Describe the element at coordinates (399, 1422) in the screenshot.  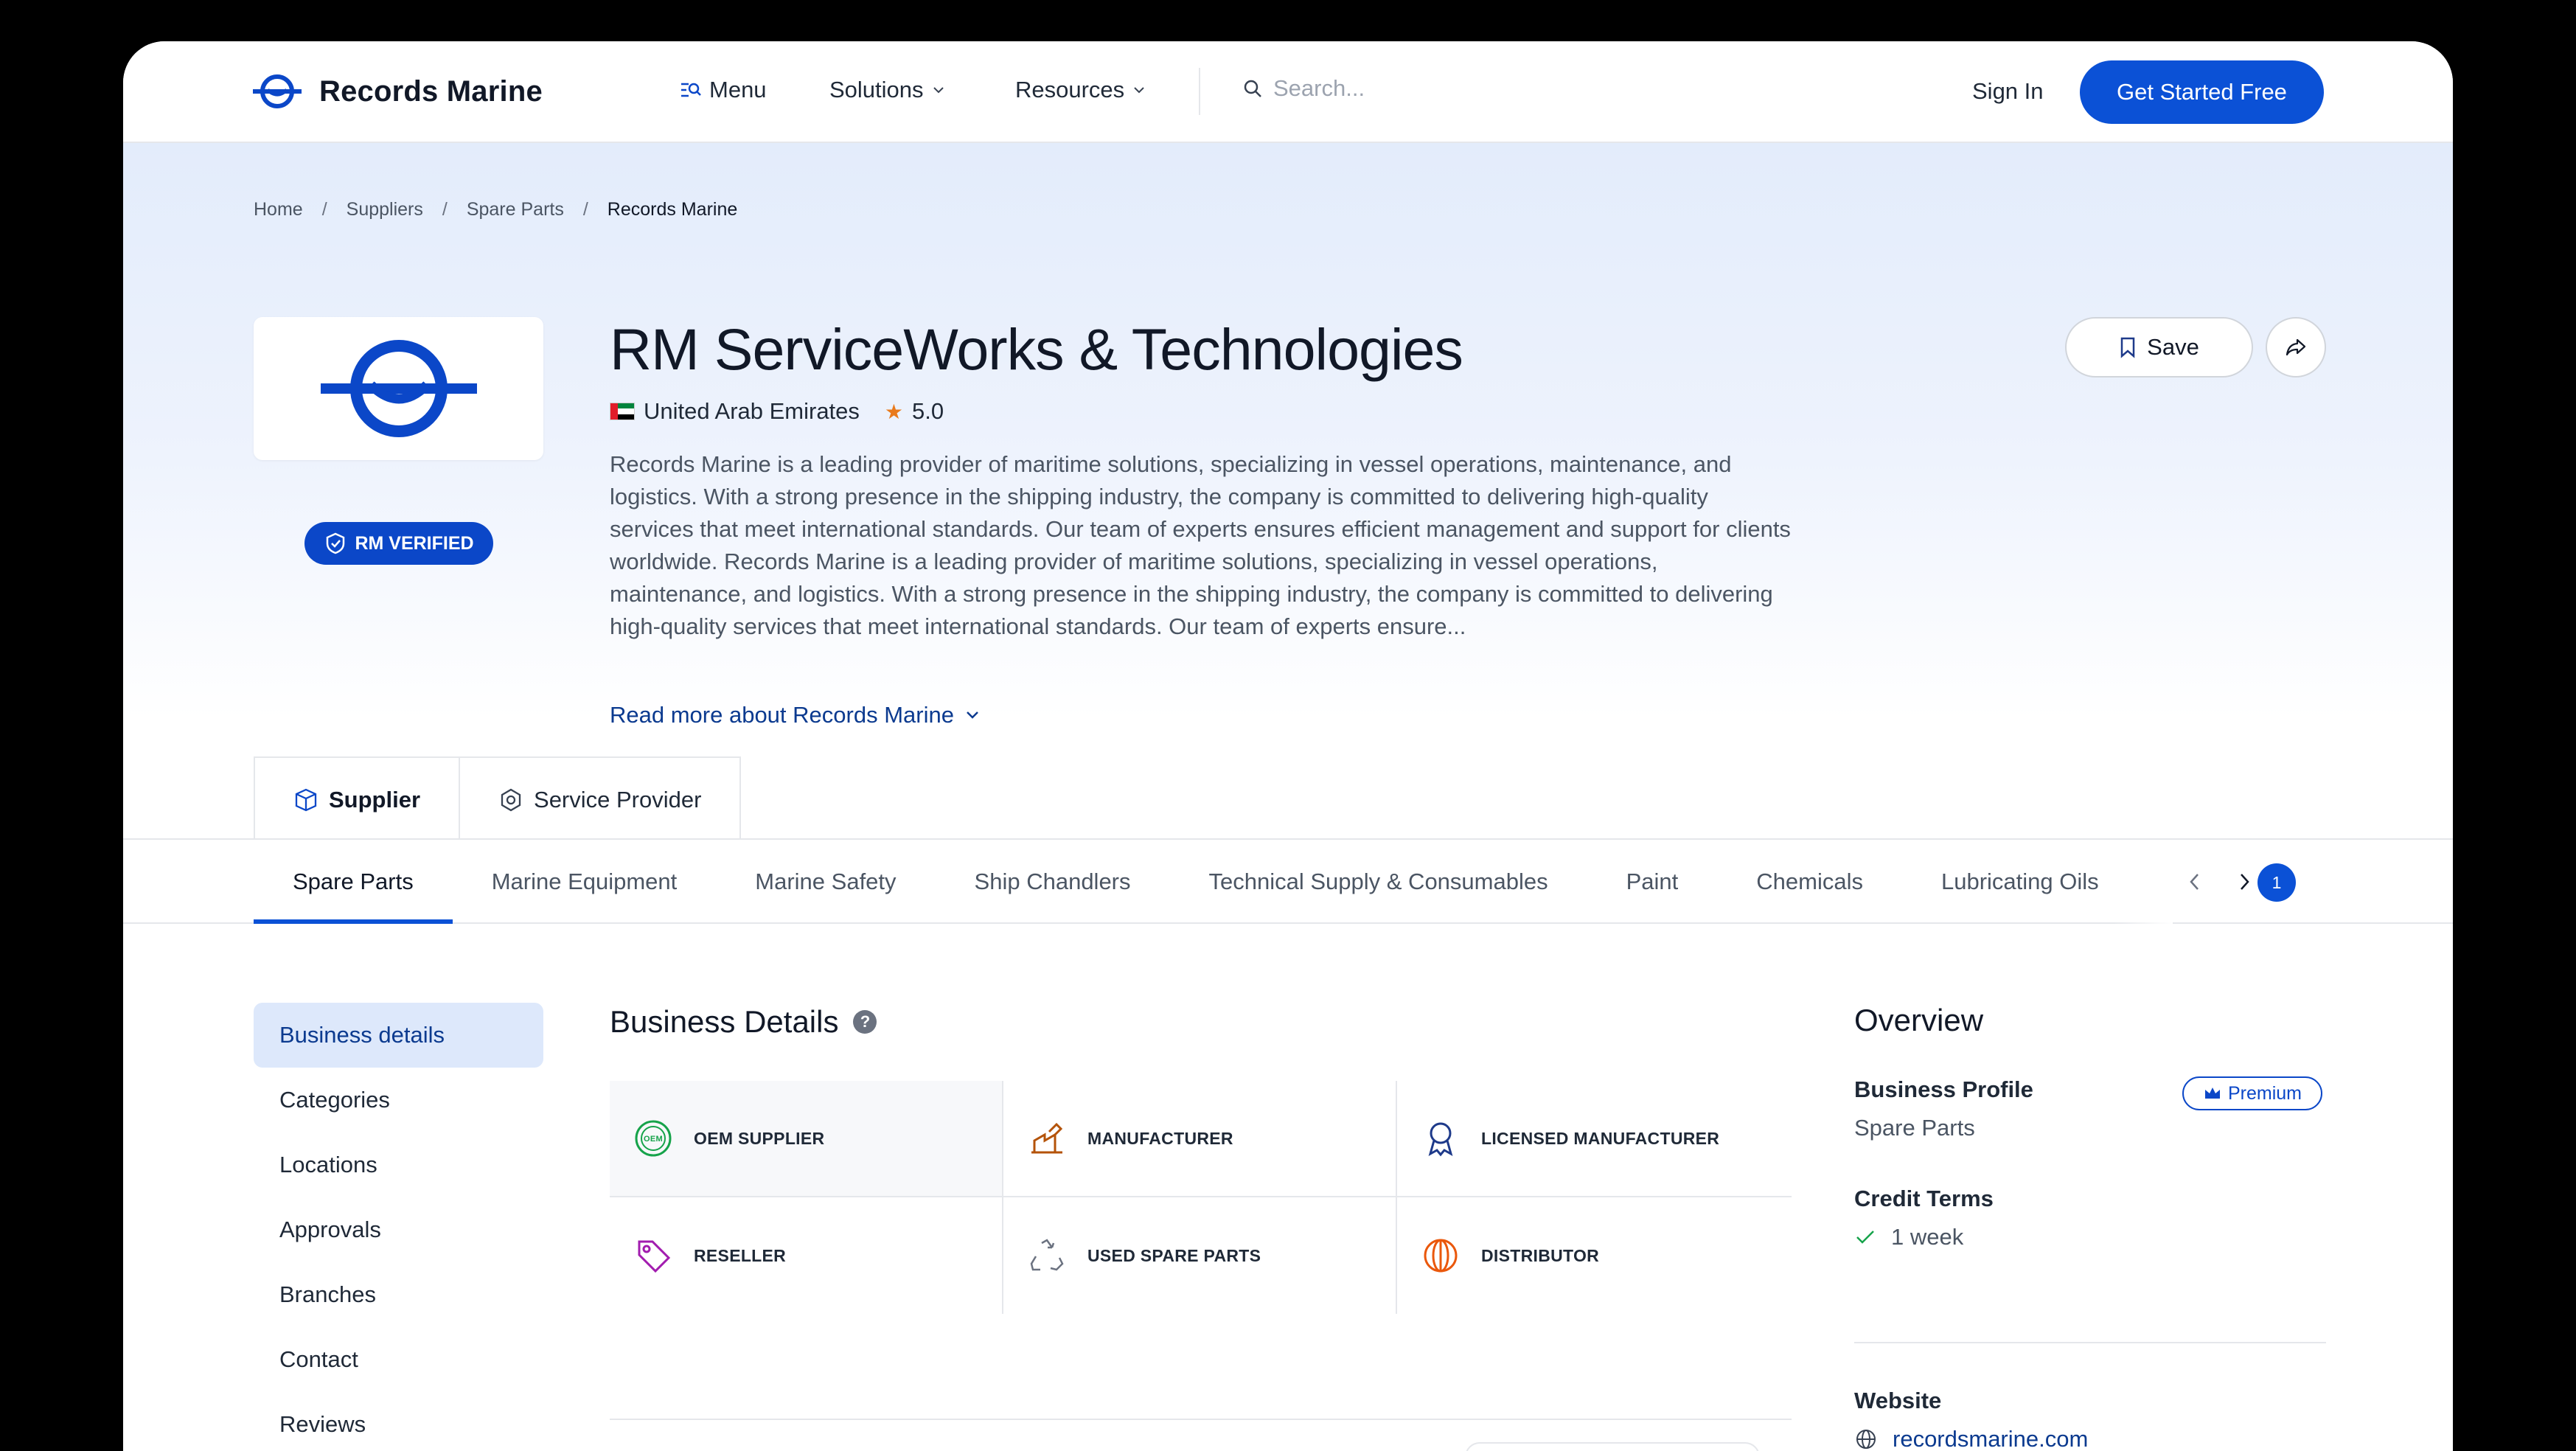
I see `sidebar-item-reviews: Reviews` at that location.